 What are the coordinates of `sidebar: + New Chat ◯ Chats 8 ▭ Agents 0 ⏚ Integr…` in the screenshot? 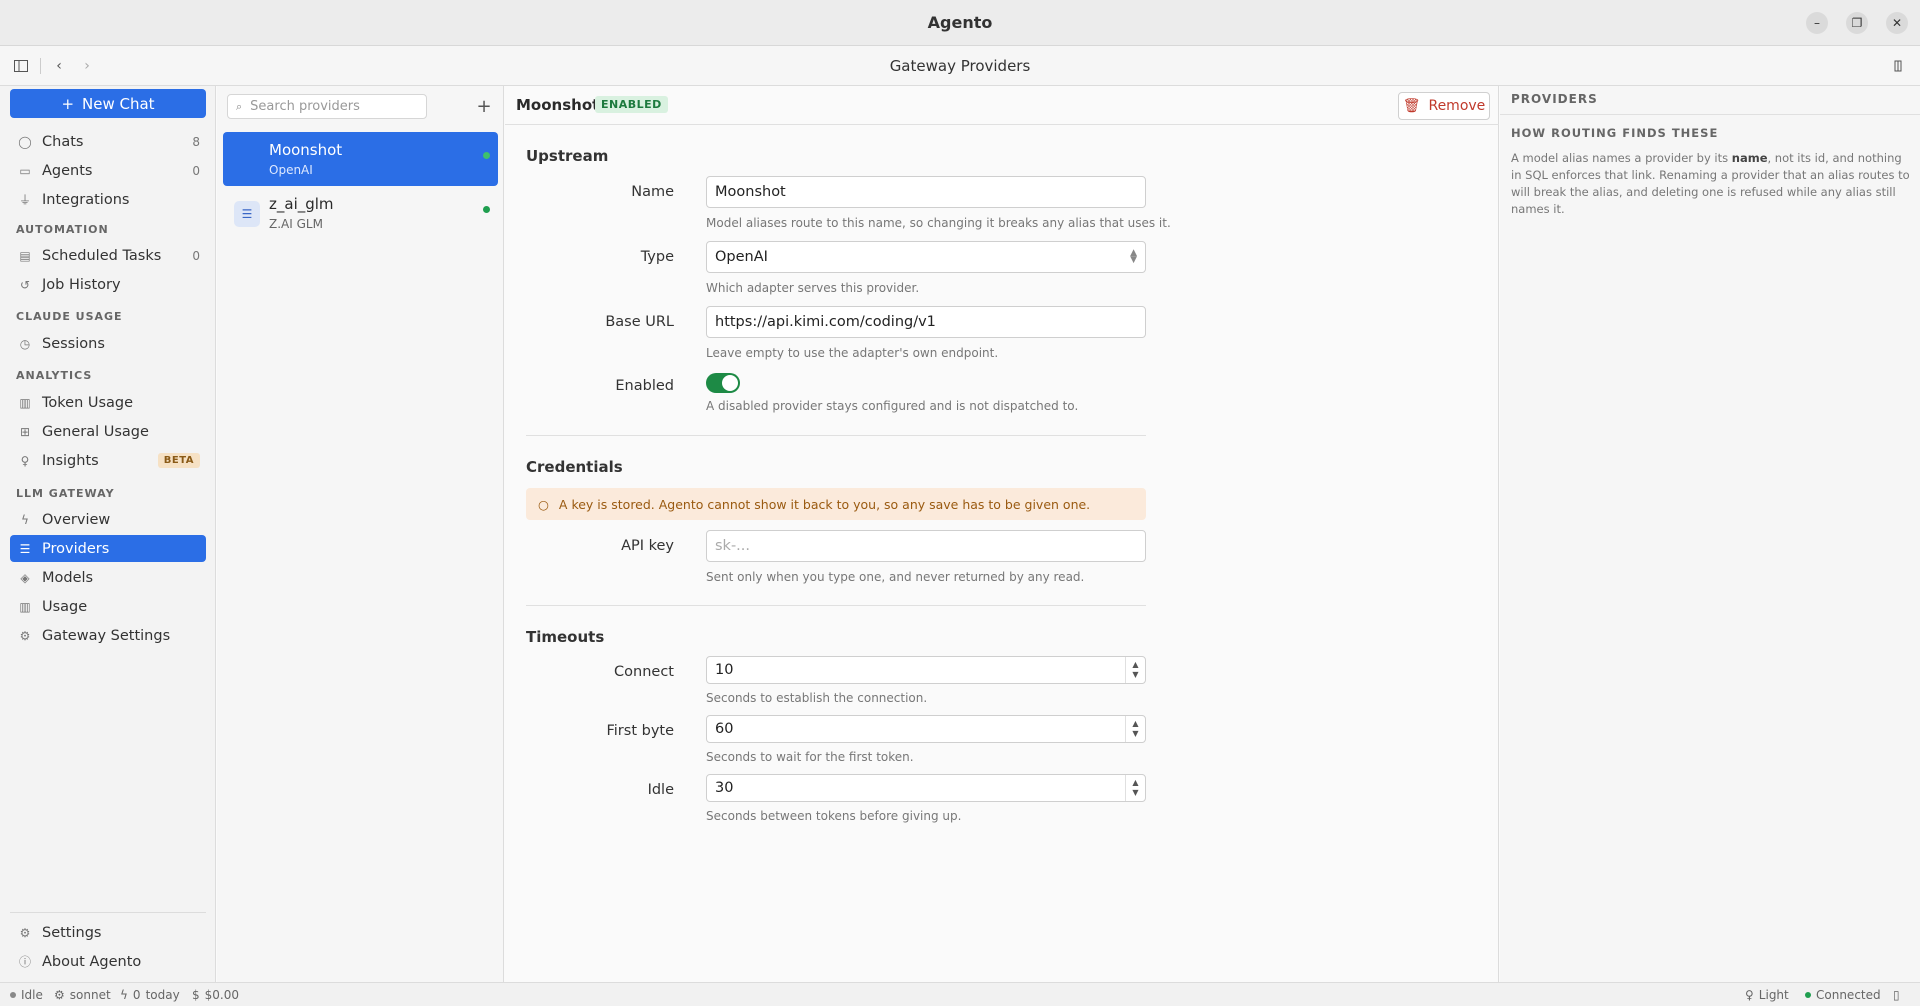 It's located at (108, 534).